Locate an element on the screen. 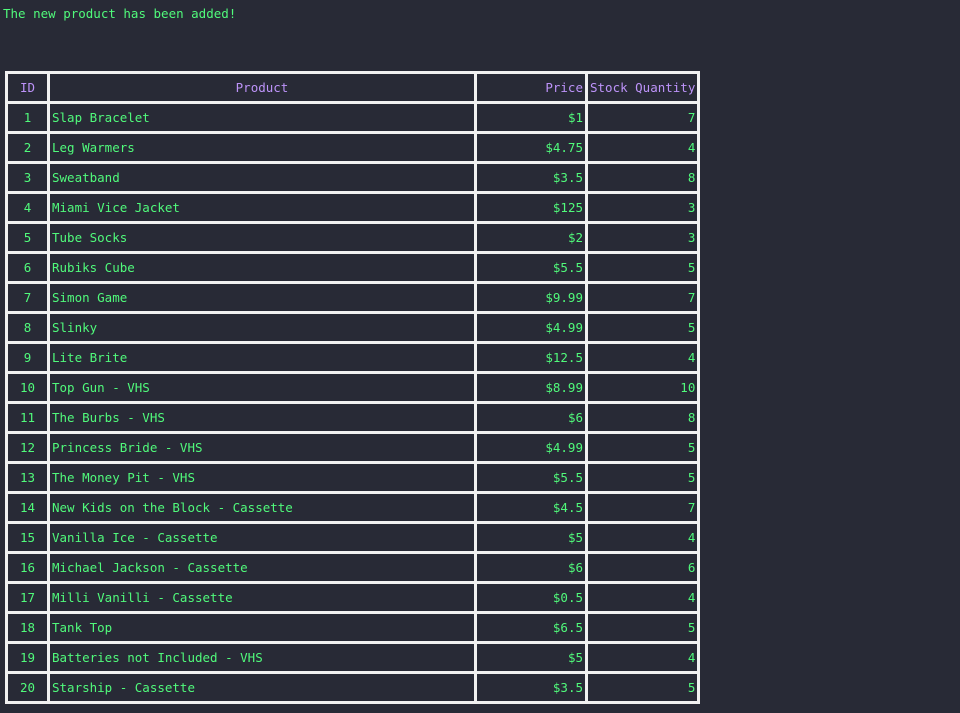 Image resolution: width=960 pixels, height=713 pixels. table-row: 13 The Money Pit - VHS $5.5 5 is located at coordinates (353, 477).